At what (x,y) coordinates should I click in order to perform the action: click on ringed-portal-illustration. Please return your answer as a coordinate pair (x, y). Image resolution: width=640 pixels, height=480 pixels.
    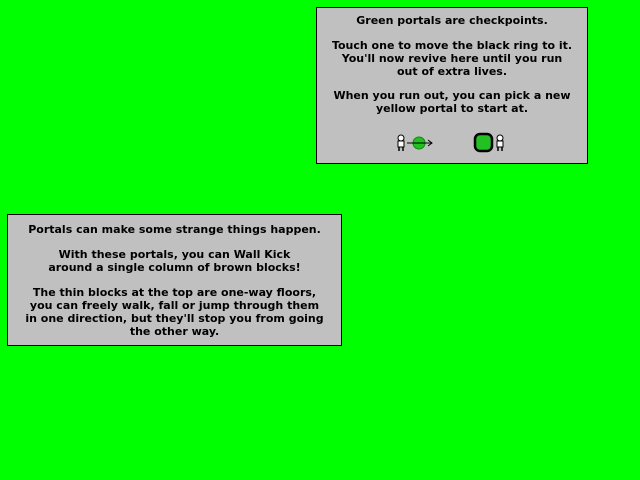
    Looking at the image, I should click on (488, 142).